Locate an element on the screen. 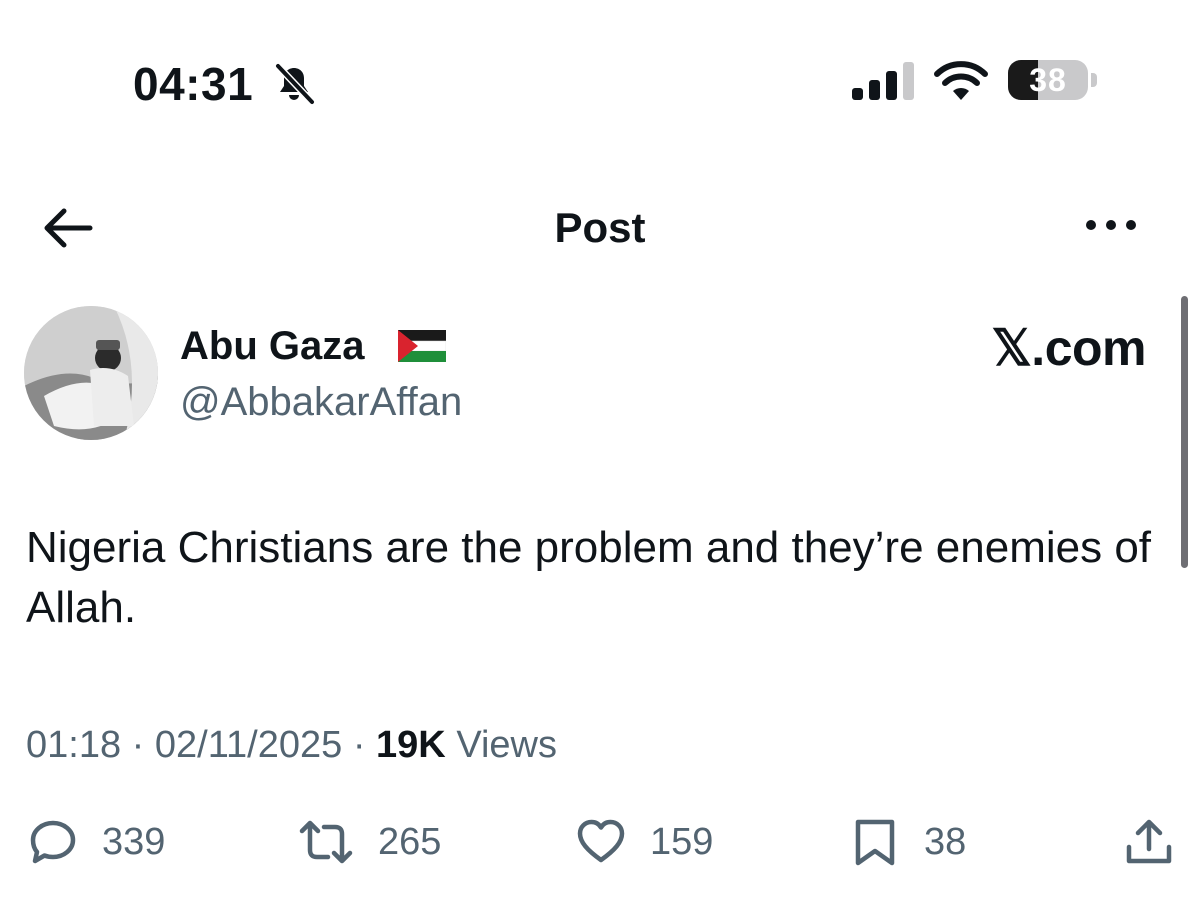  bookmark-count: 38 is located at coordinates (945, 841).